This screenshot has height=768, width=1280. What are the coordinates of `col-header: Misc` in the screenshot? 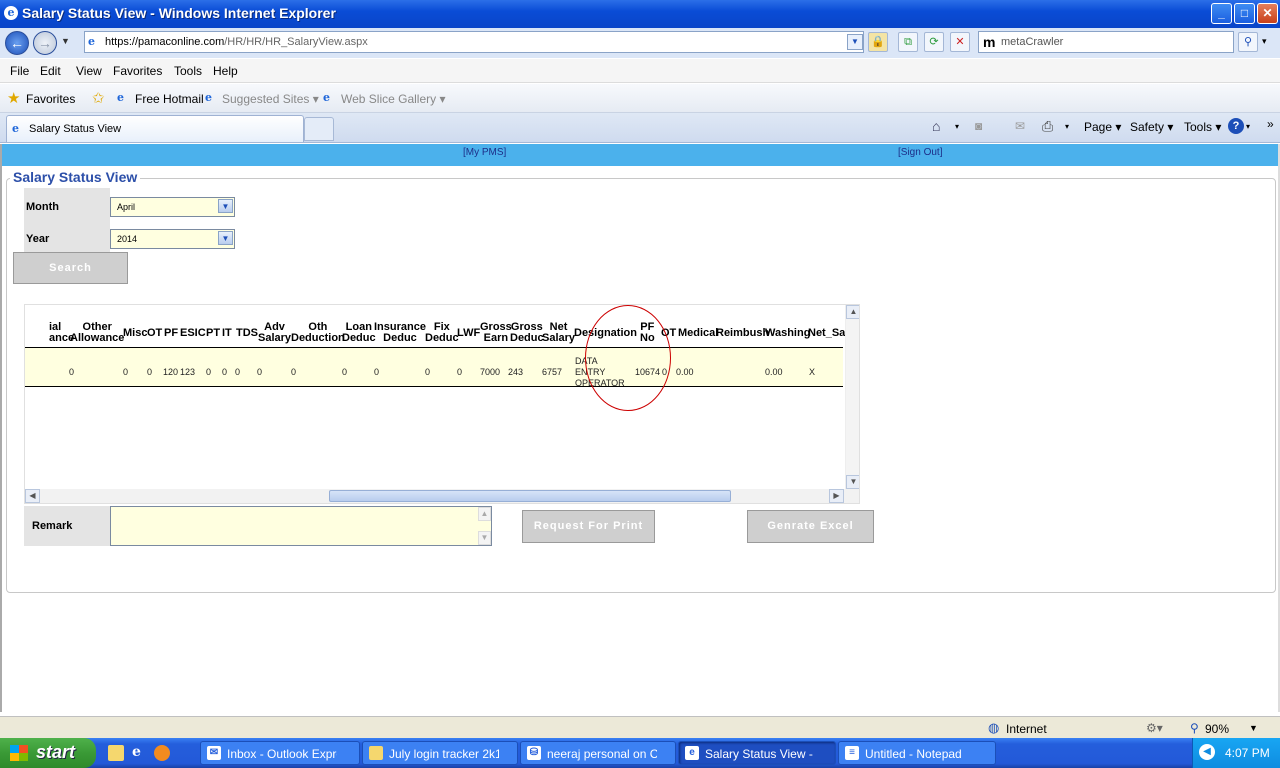 It's located at (135, 333).